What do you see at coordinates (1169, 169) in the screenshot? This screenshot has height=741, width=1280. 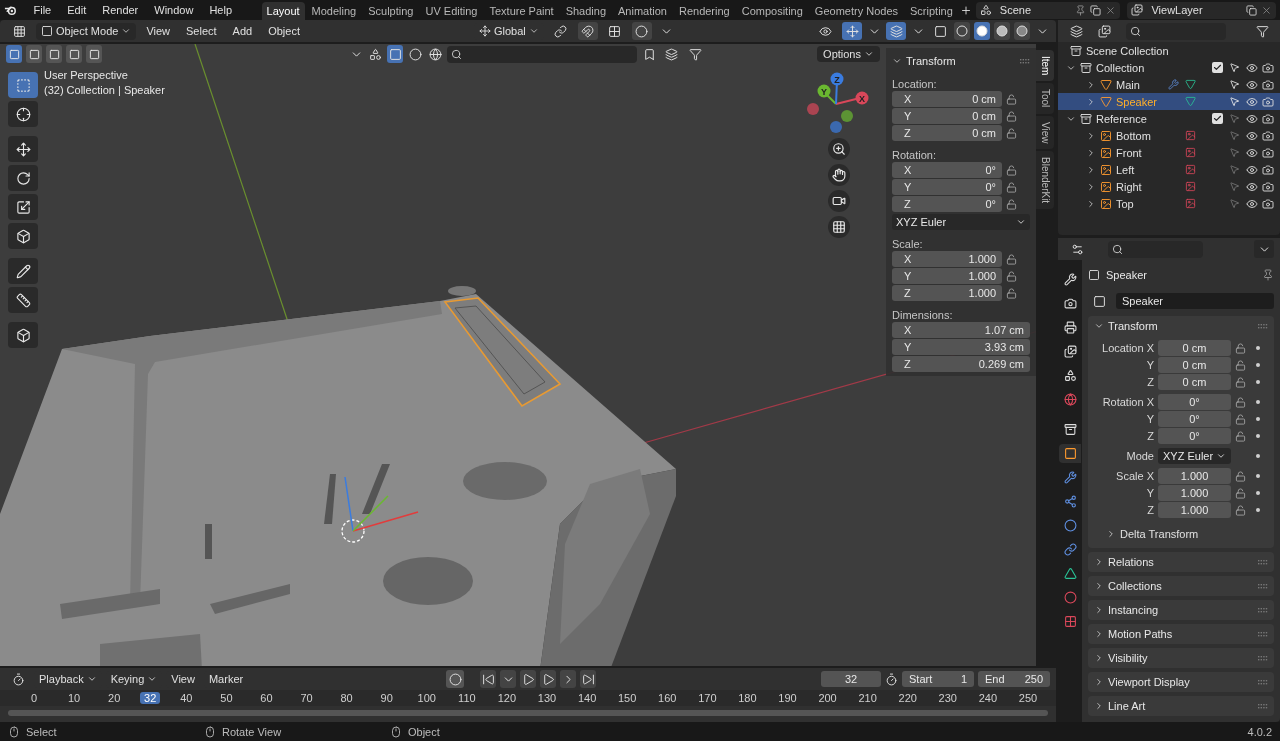 I see `outliner-row: Left` at bounding box center [1169, 169].